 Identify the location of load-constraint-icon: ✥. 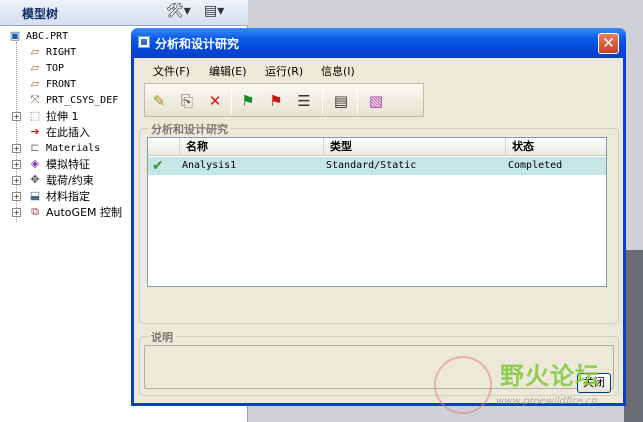
(35, 179).